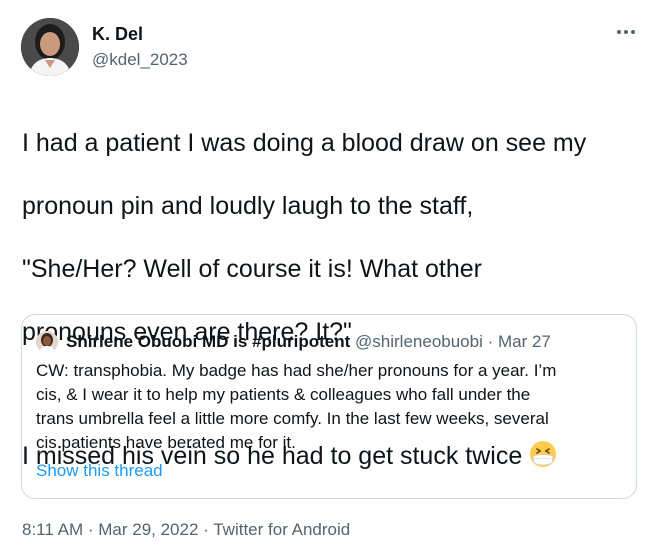 This screenshot has height=560, width=658. Describe the element at coordinates (148, 529) in the screenshot. I see `tweet-date: Mar 29, 2022` at that location.